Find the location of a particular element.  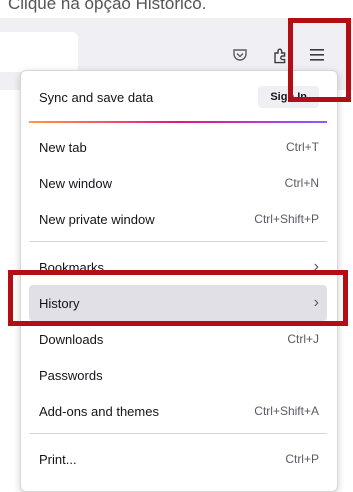

menu-item-downloads: Downloads Ctrl+J is located at coordinates (178, 339).